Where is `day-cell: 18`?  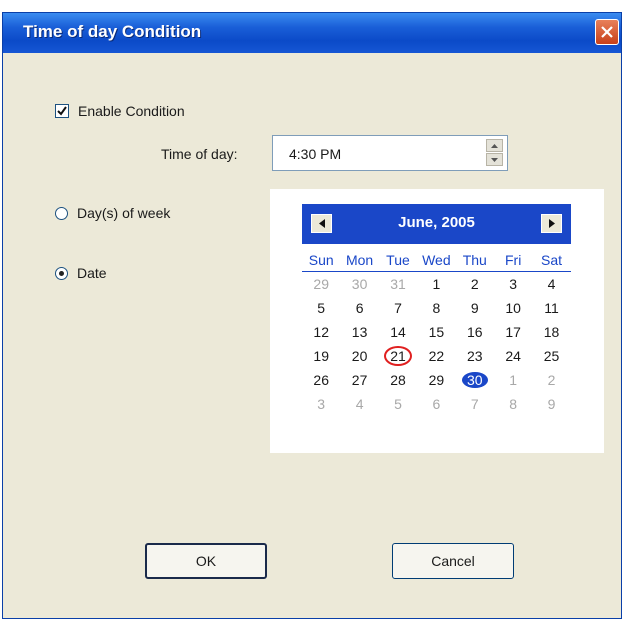
day-cell: 18 is located at coordinates (551, 332).